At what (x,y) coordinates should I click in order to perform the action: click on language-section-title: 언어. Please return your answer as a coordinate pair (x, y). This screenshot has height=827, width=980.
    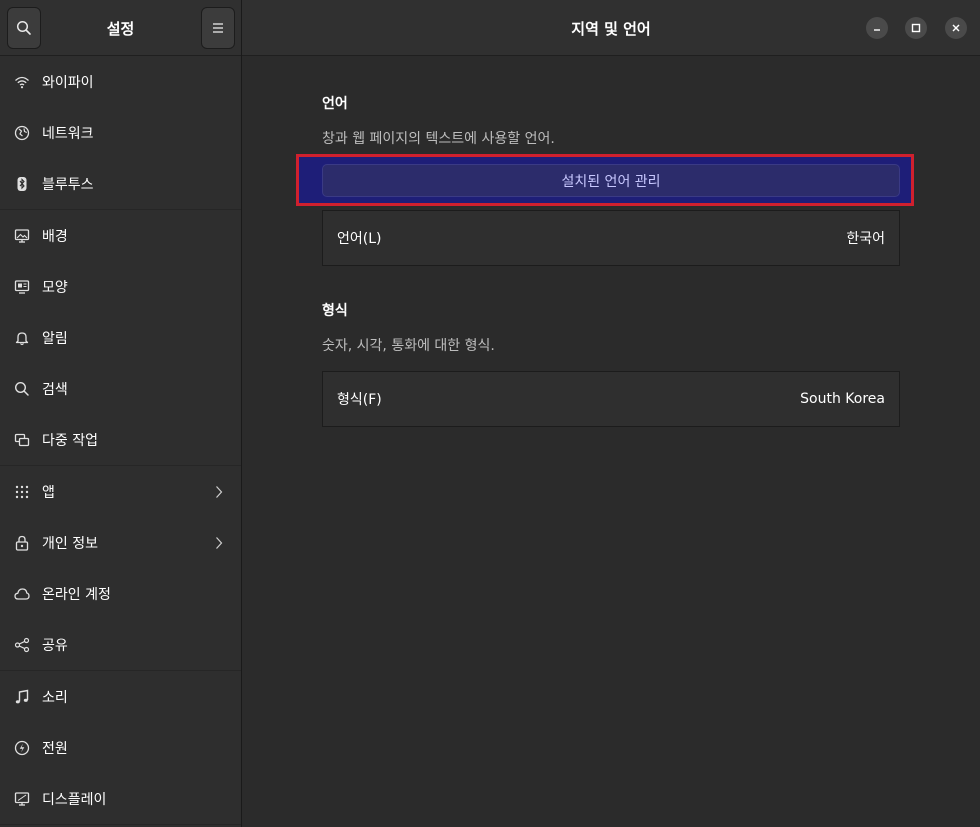
    Looking at the image, I should click on (335, 104).